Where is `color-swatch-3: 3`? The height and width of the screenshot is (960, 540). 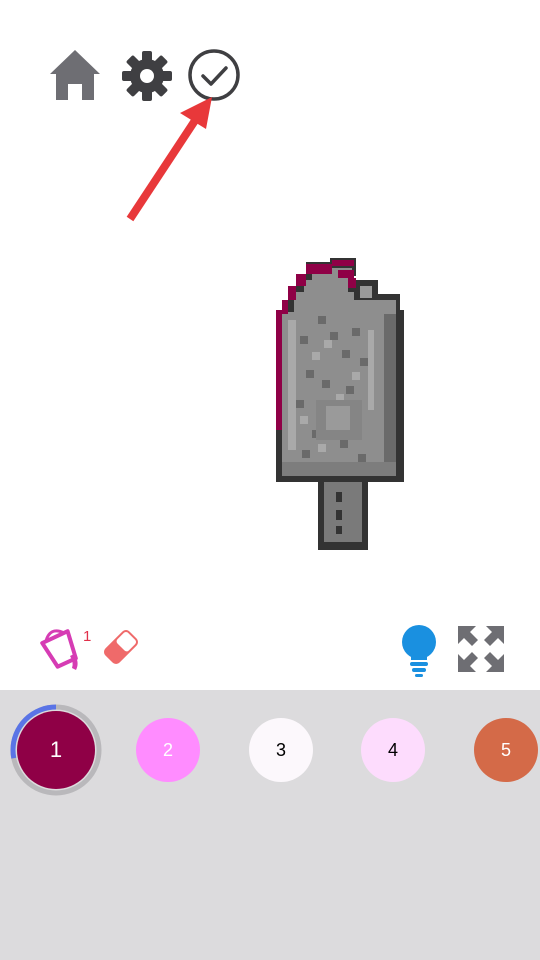
color-swatch-3: 3 is located at coordinates (281, 750).